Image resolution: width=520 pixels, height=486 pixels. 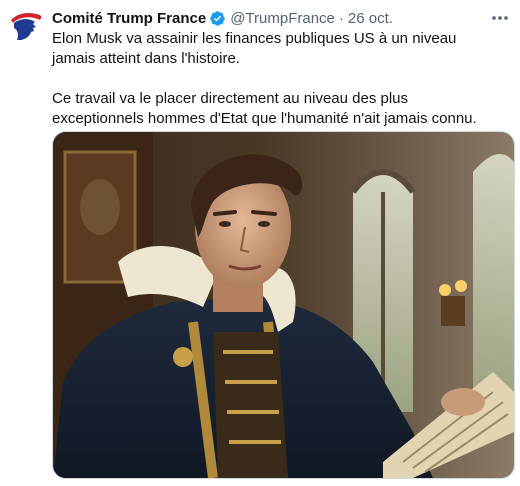 I want to click on author-name: Comité Trump France, so click(x=129, y=18).